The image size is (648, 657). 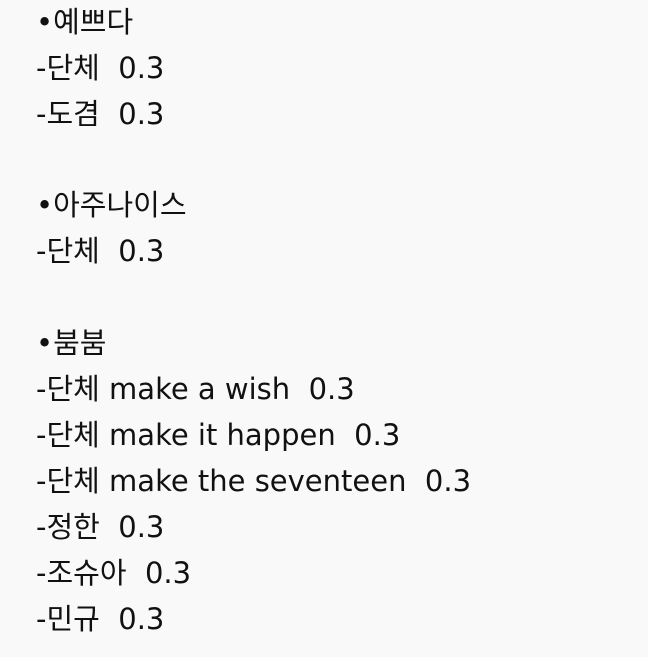 I want to click on section-heading: •예쁘다, so click(x=85, y=22).